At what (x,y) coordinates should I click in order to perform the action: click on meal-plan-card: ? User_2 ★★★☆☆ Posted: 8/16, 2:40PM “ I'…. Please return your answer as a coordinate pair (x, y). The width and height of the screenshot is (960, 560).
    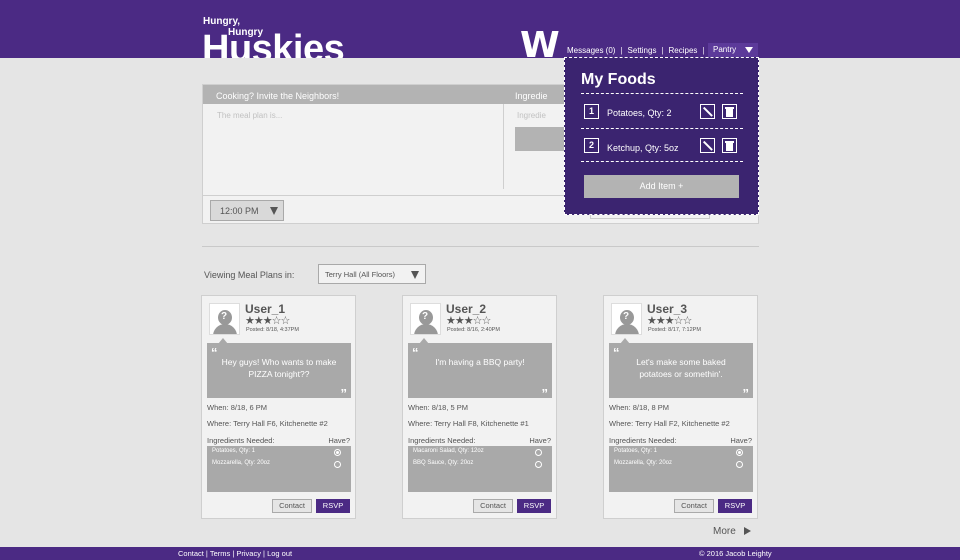
    Looking at the image, I should click on (479, 407).